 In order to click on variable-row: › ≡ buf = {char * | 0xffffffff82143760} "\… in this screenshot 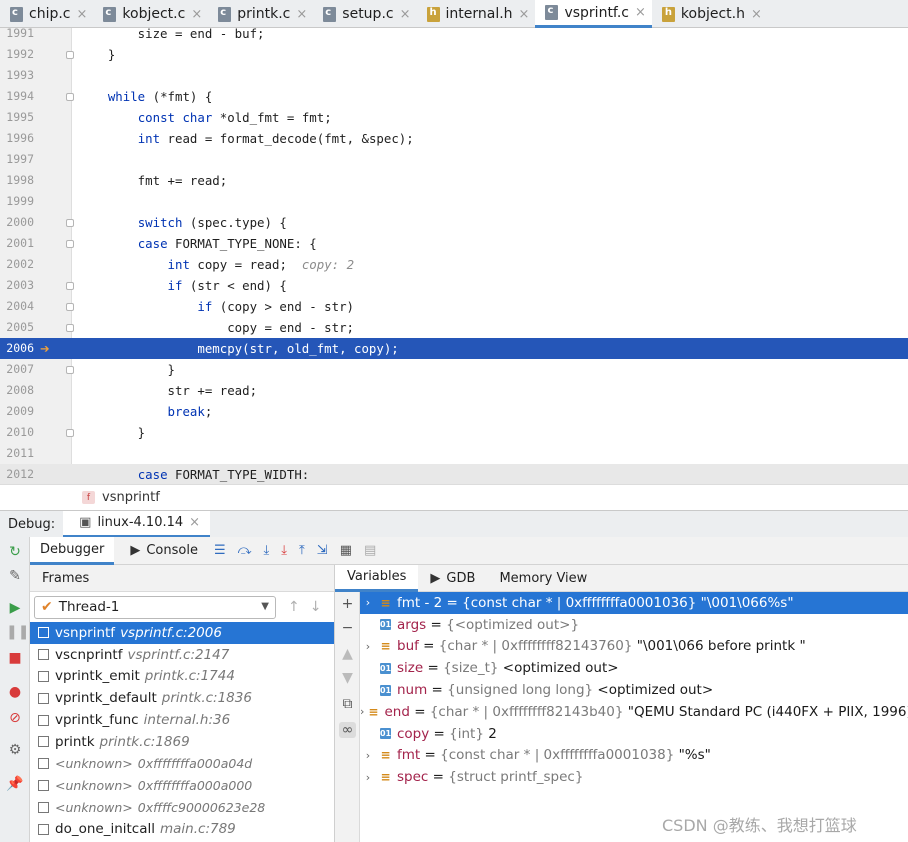, I will do `click(634, 647)`.